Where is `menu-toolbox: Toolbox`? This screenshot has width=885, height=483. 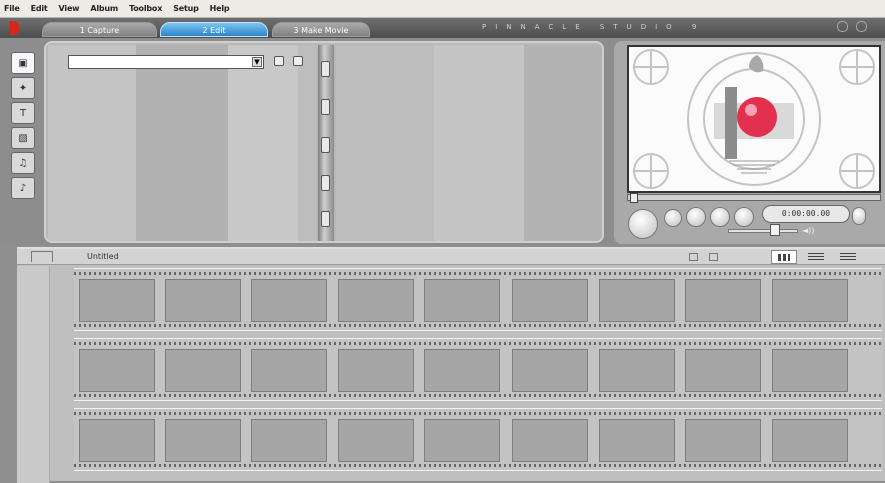
menu-toolbox: Toolbox is located at coordinates (145, 8).